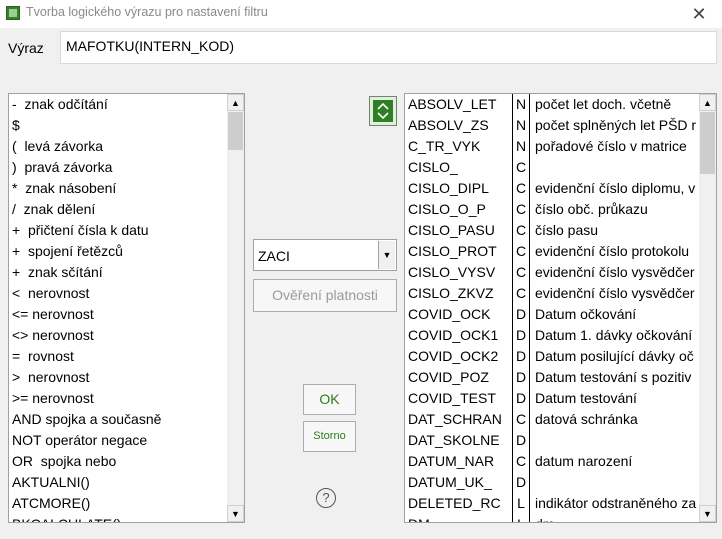  What do you see at coordinates (85, 398) in the screenshot?
I see `operator-item: >= nerovnost` at bounding box center [85, 398].